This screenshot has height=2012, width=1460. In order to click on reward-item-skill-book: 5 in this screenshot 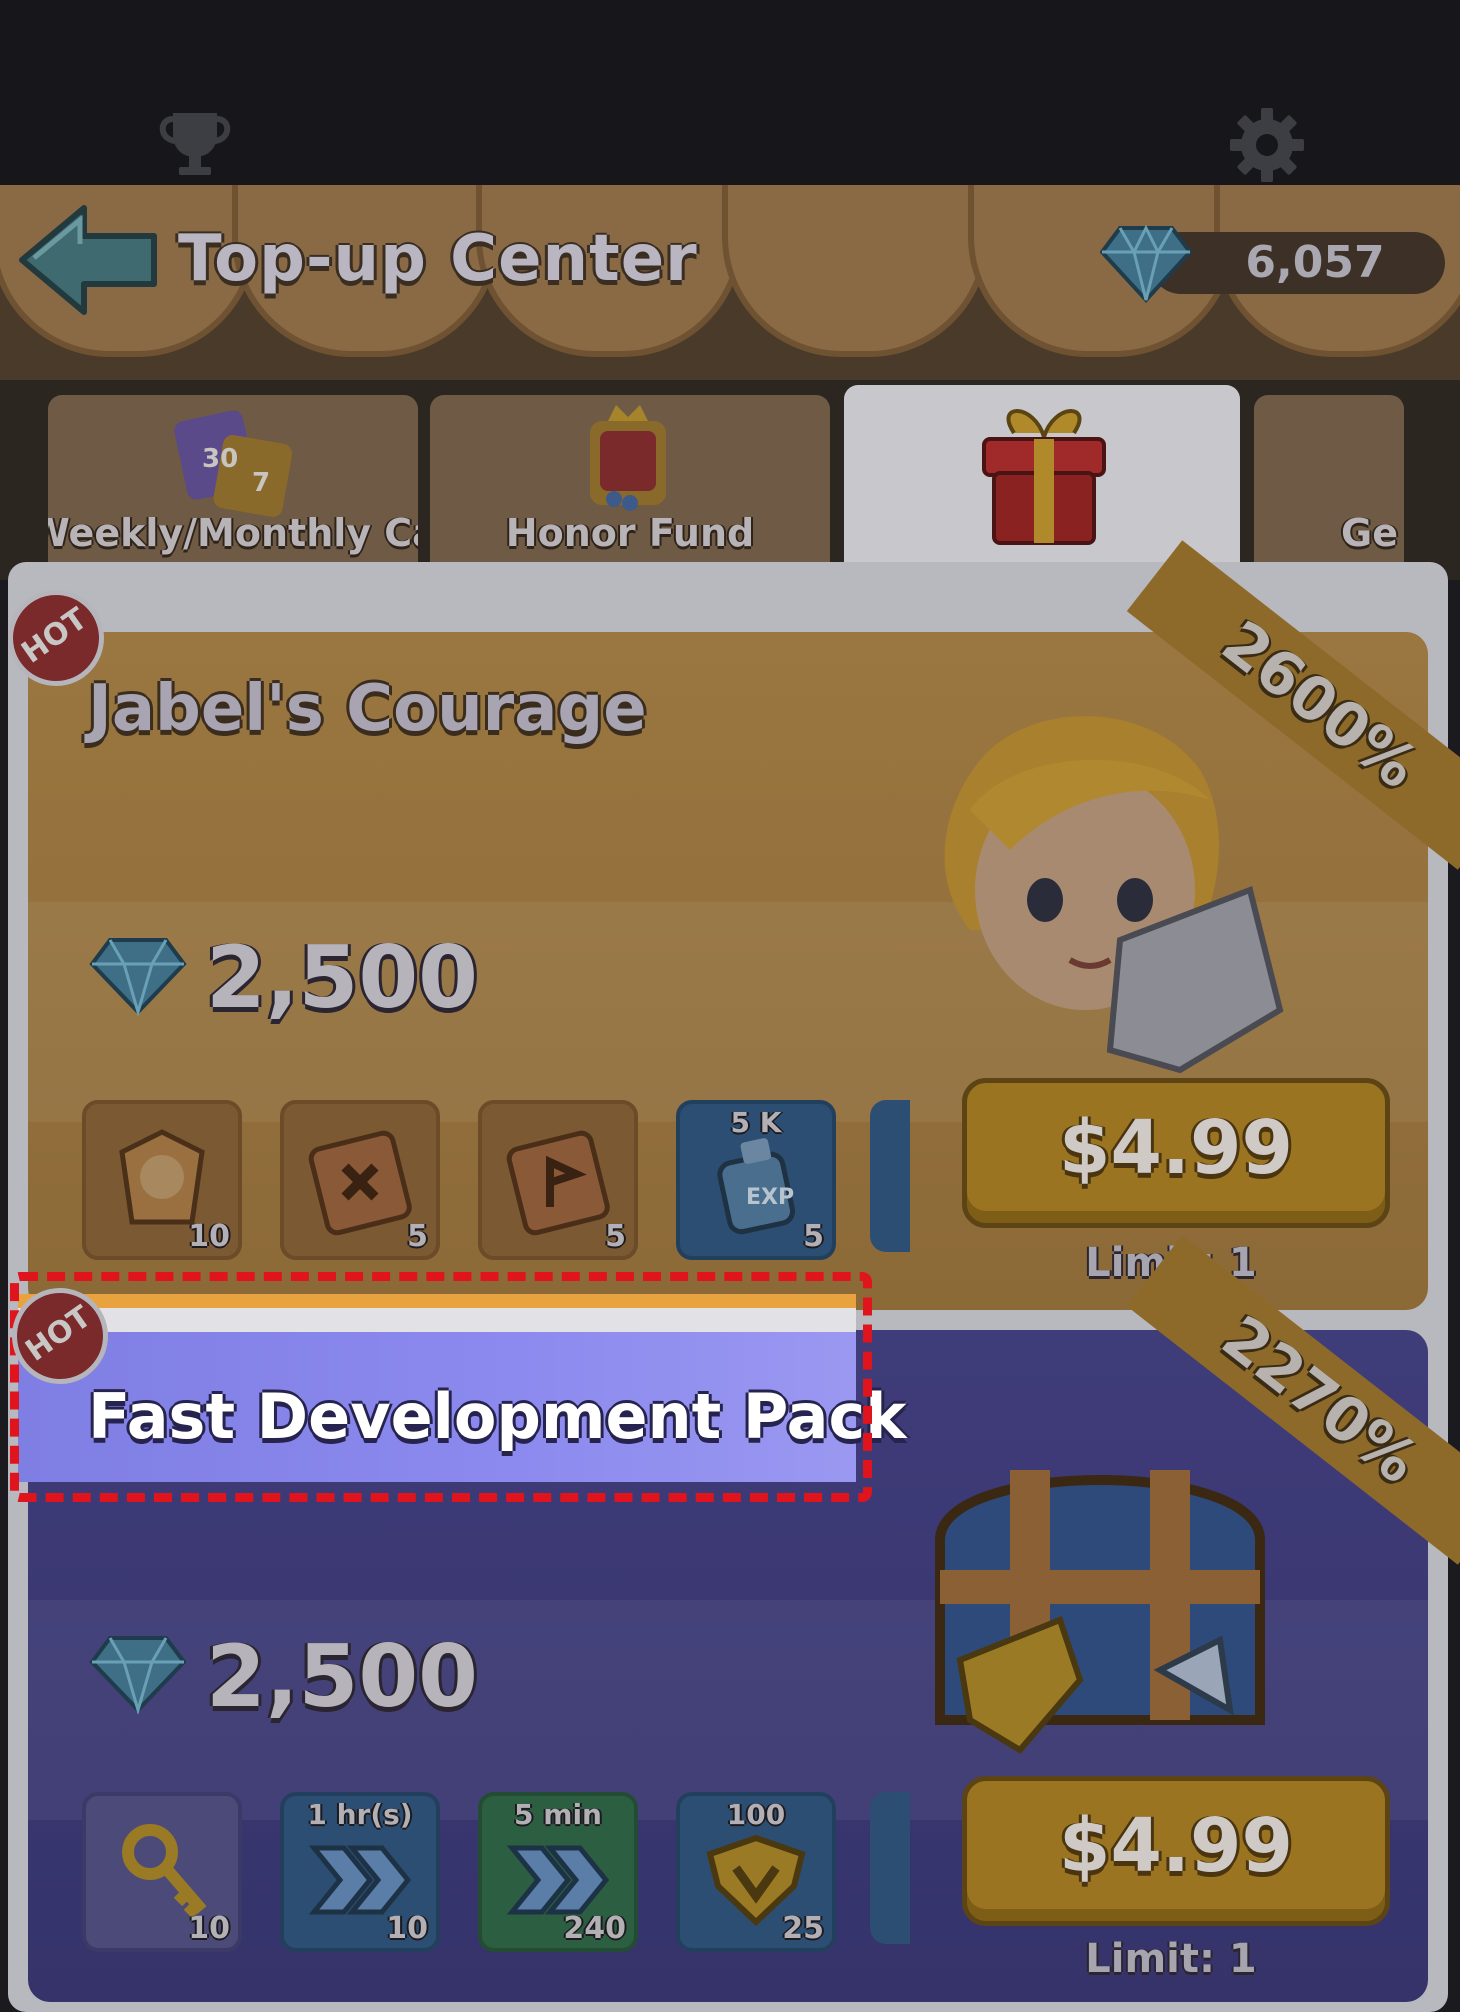, I will do `click(360, 1180)`.